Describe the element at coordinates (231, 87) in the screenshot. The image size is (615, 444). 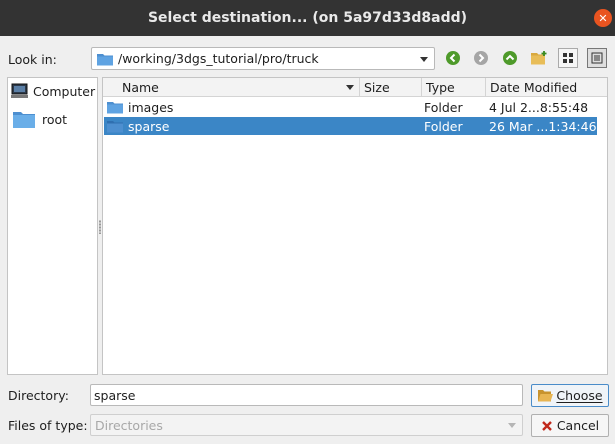
I see `column-header-name: Name` at that location.